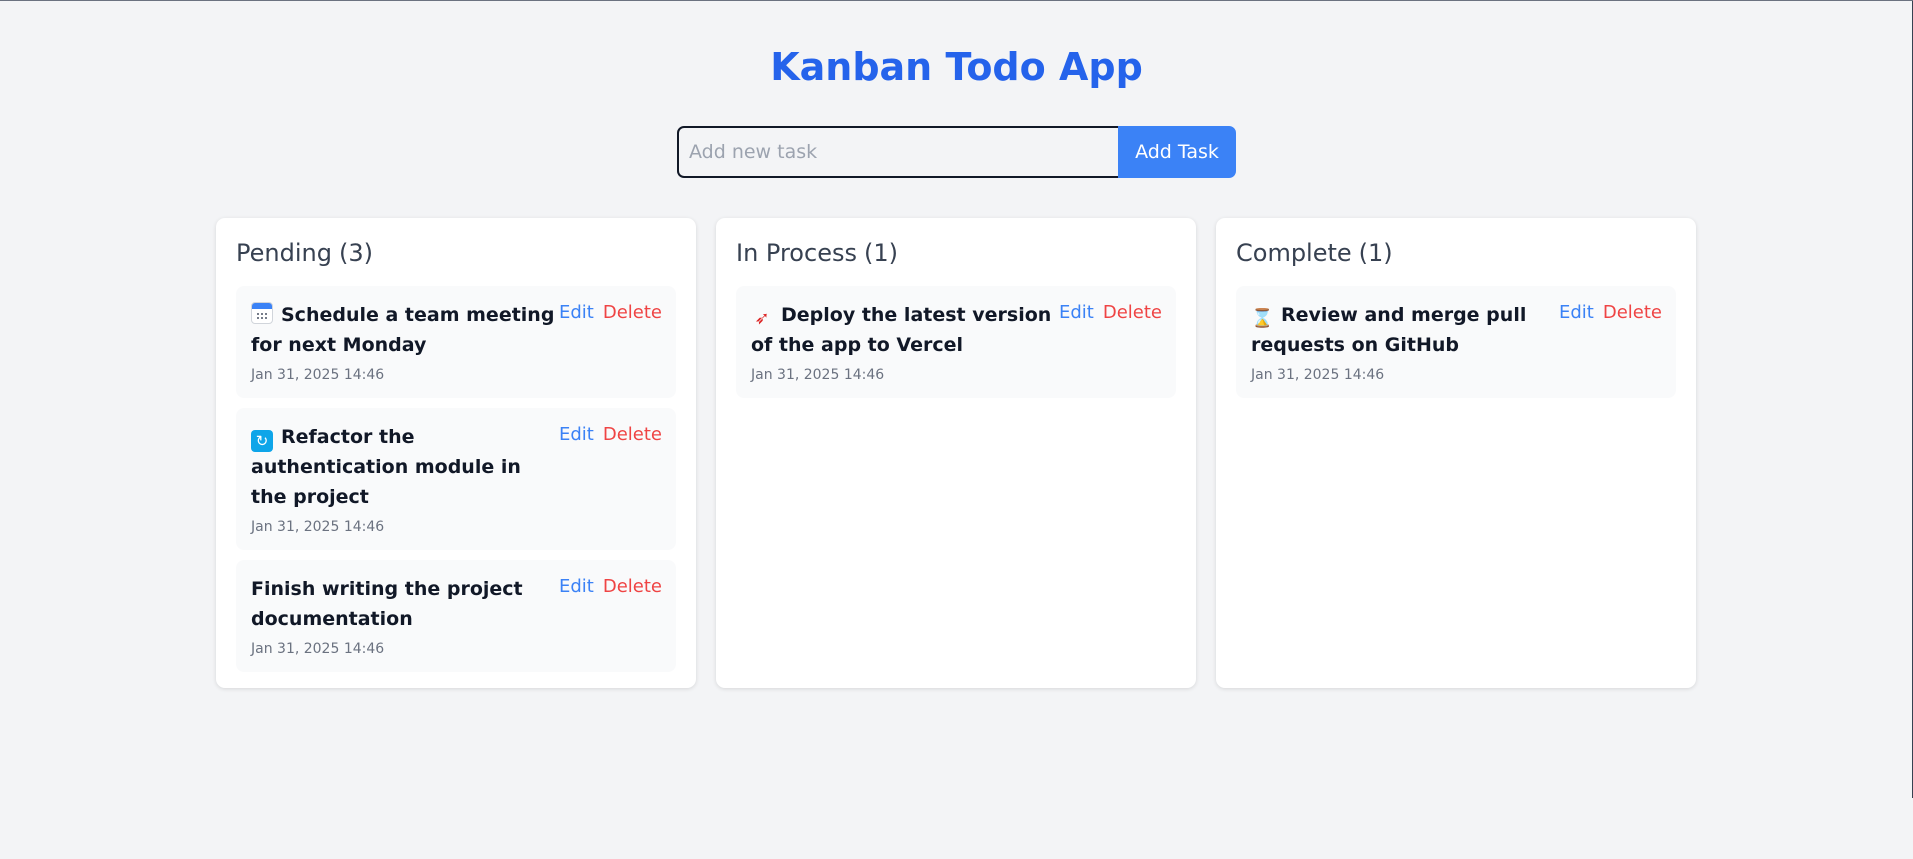 Image resolution: width=1913 pixels, height=859 pixels. I want to click on page-title: Kanban Todo App, so click(956, 67).